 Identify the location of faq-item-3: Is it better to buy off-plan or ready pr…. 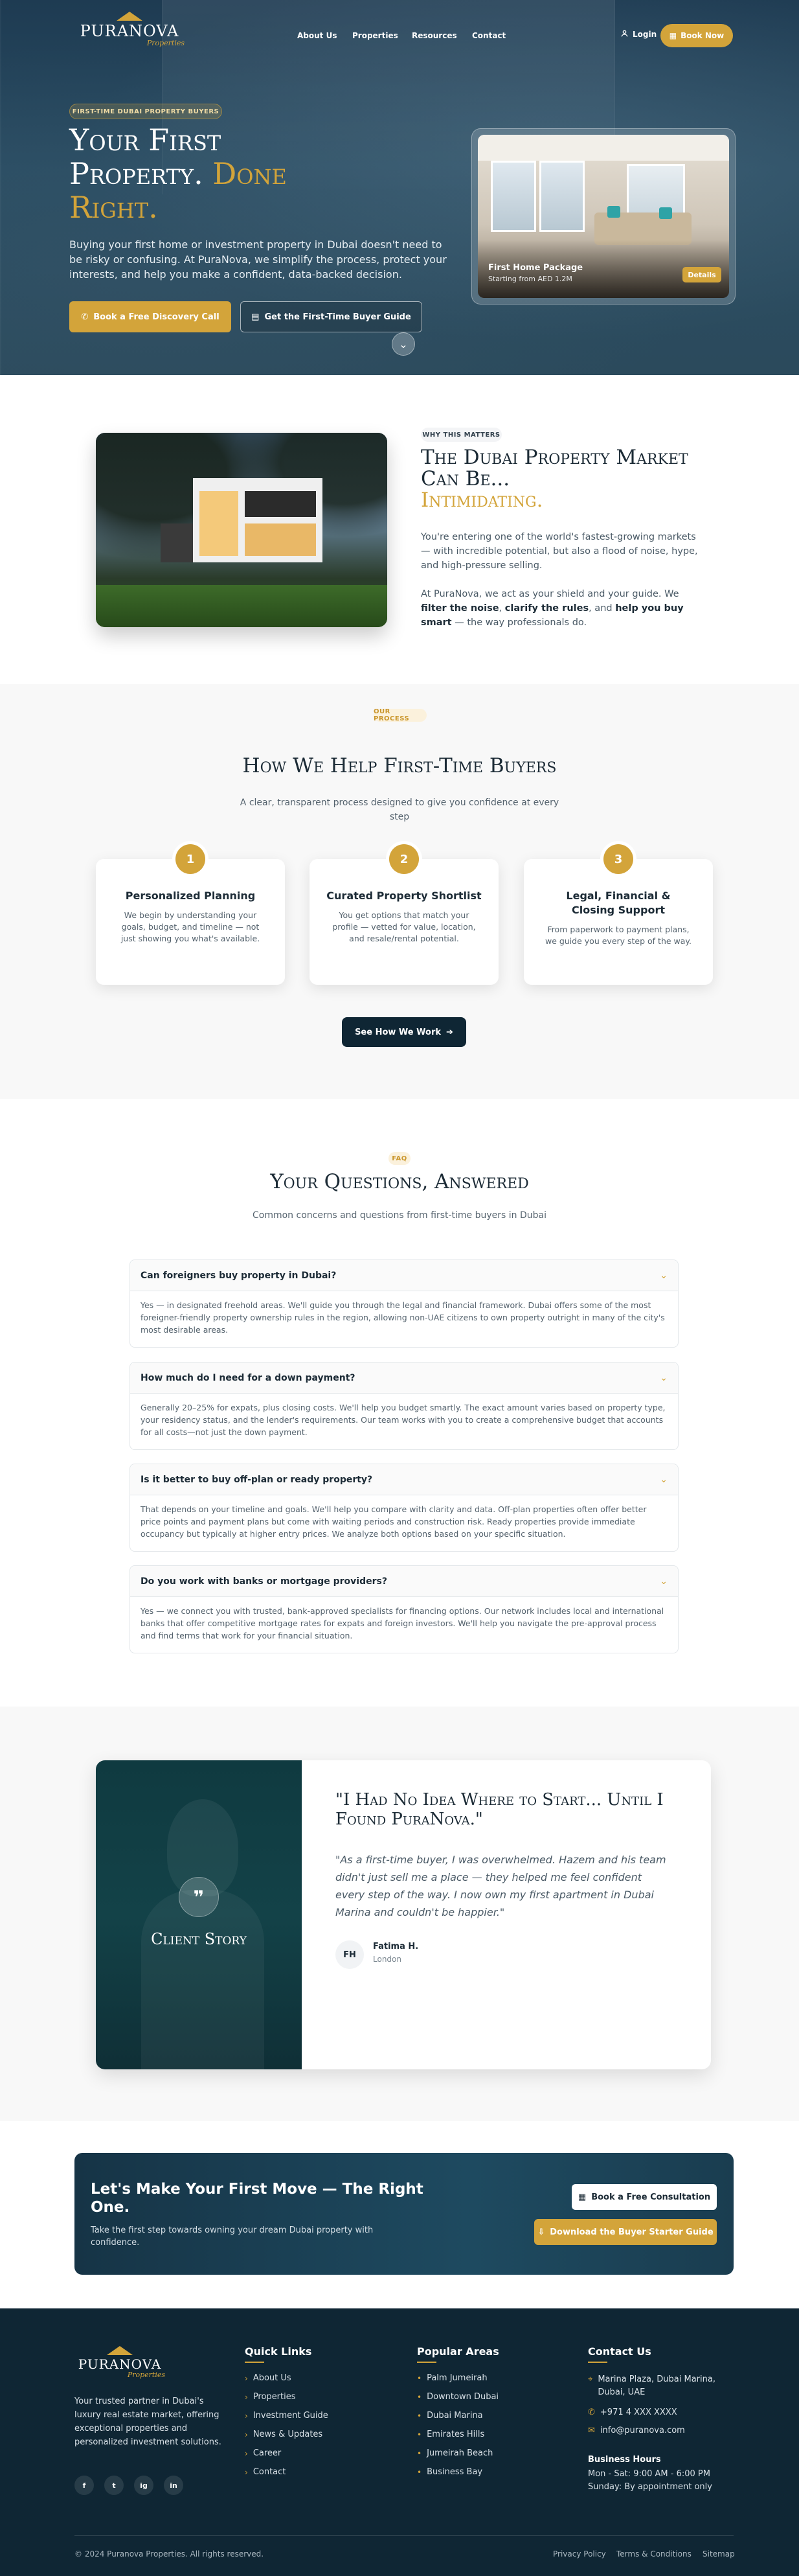
(404, 1508).